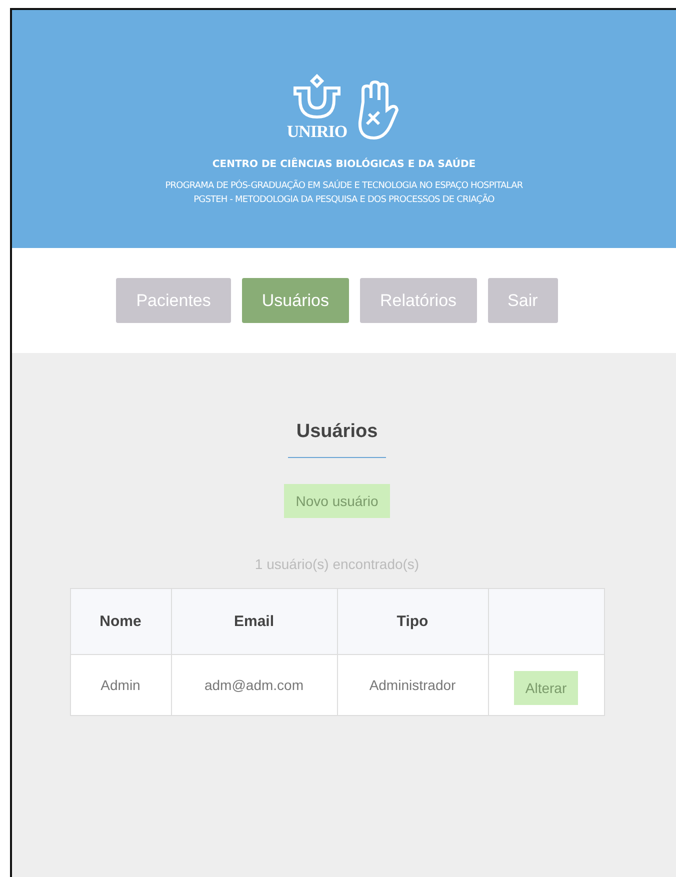  I want to click on column-header: Nome, so click(120, 621).